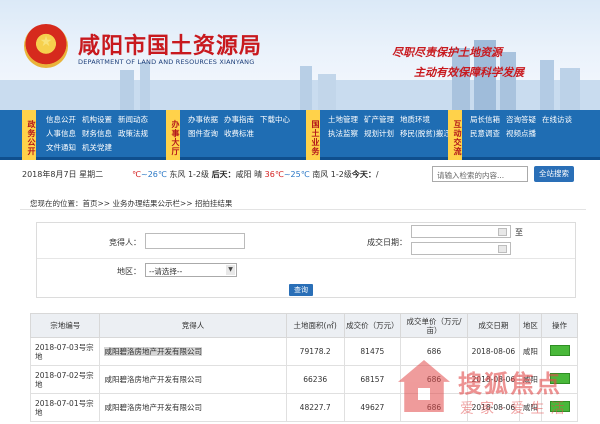  I want to click on col-winner: 竞得人, so click(193, 325).